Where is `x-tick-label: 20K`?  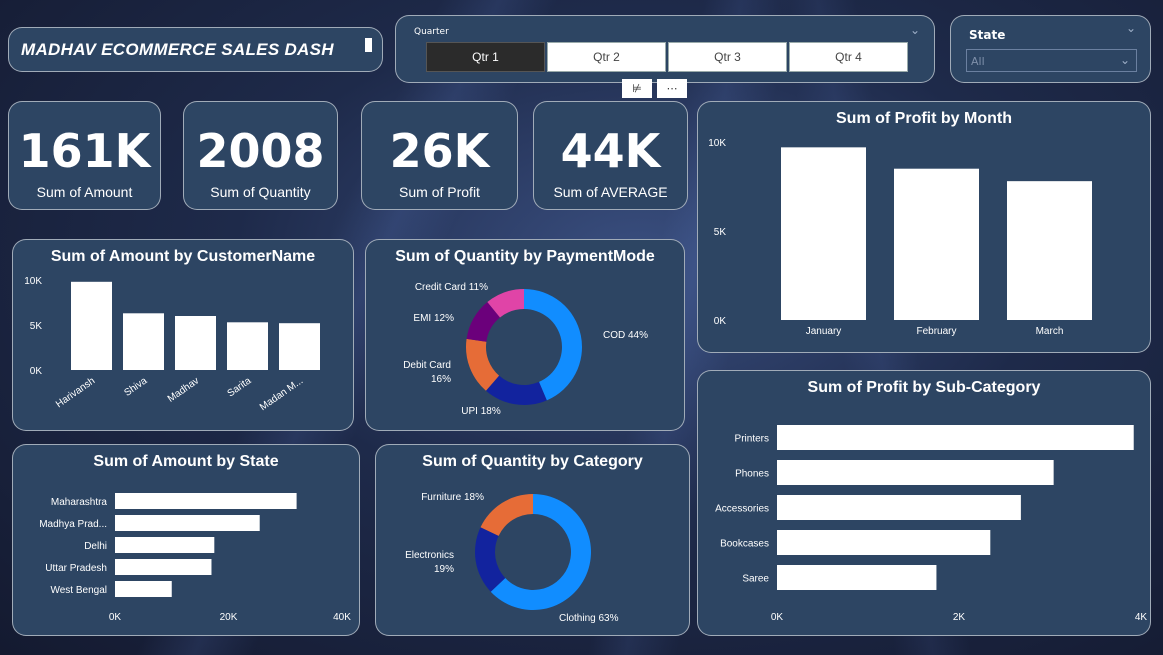 x-tick-label: 20K is located at coordinates (229, 617).